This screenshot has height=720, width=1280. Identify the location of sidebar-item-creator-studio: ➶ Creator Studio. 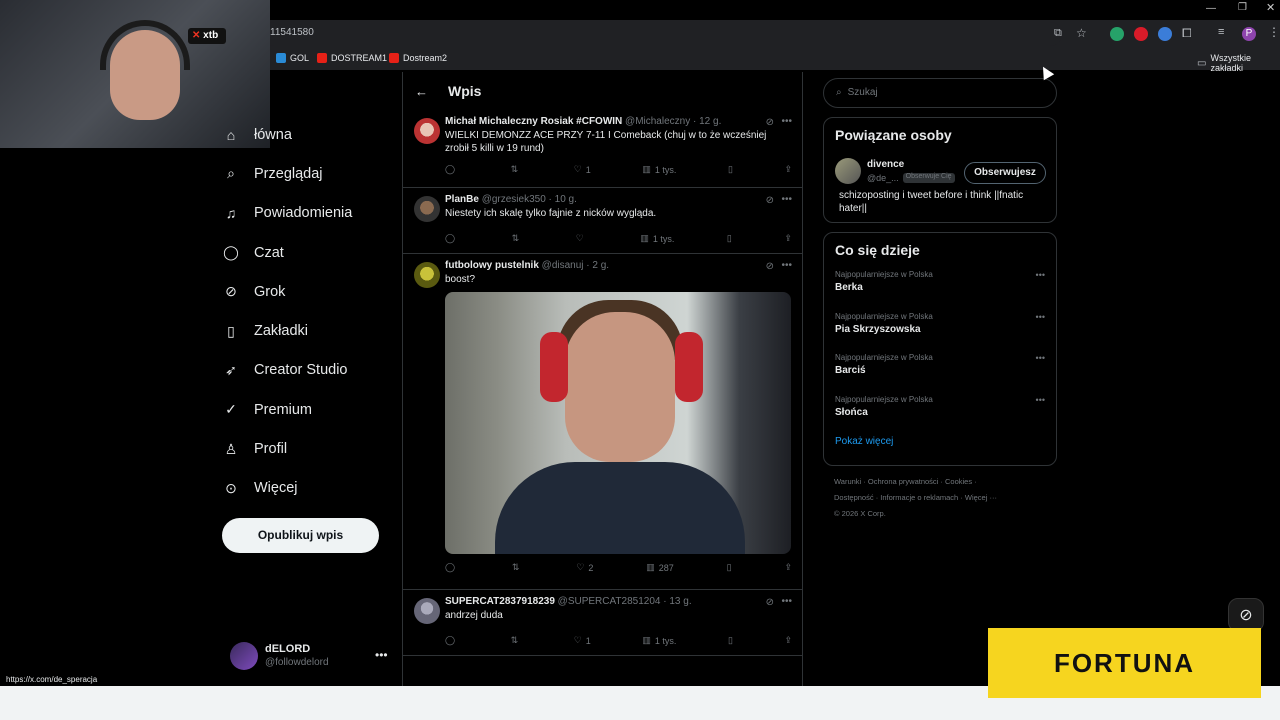
(307, 370).